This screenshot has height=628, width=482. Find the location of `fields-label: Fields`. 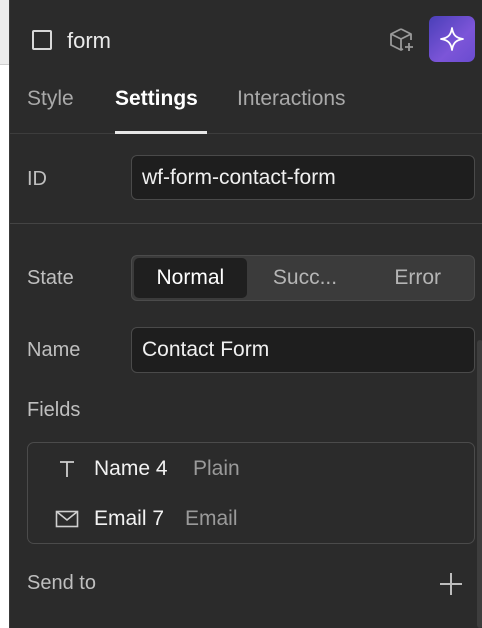

fields-label: Fields is located at coordinates (54, 410).